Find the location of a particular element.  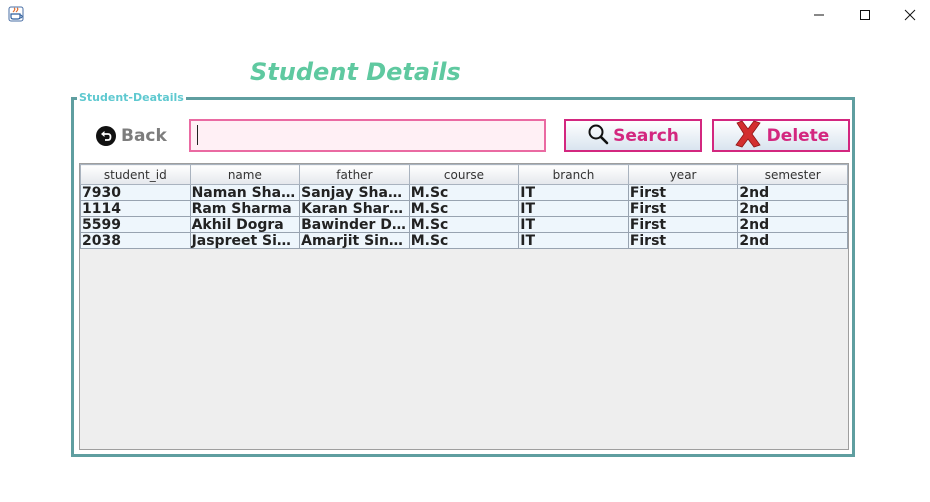

back-button: Back is located at coordinates (131, 136).